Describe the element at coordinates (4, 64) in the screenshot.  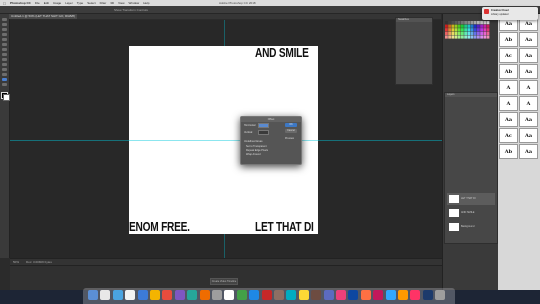
I see `history-brush-tool-icon` at that location.